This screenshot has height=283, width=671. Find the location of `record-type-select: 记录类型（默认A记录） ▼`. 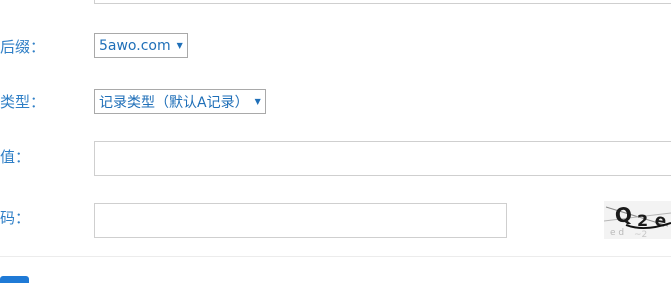

record-type-select: 记录类型（默认A记录） ▼ is located at coordinates (180, 101).